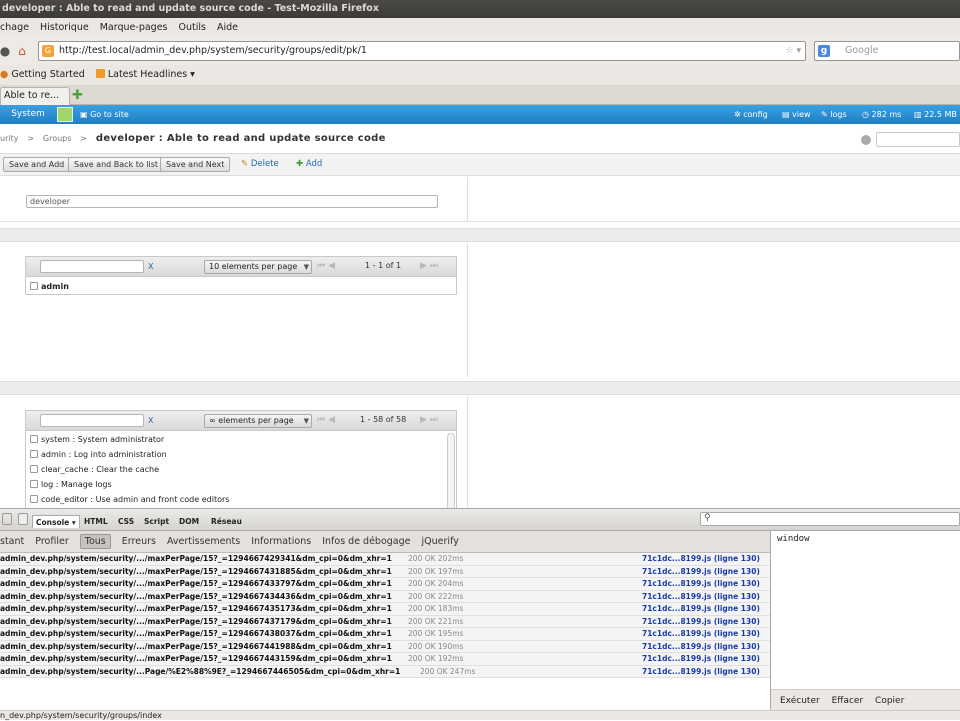  What do you see at coordinates (258, 421) in the screenshot?
I see `per-page-select: ∞ elements per page ▼` at bounding box center [258, 421].